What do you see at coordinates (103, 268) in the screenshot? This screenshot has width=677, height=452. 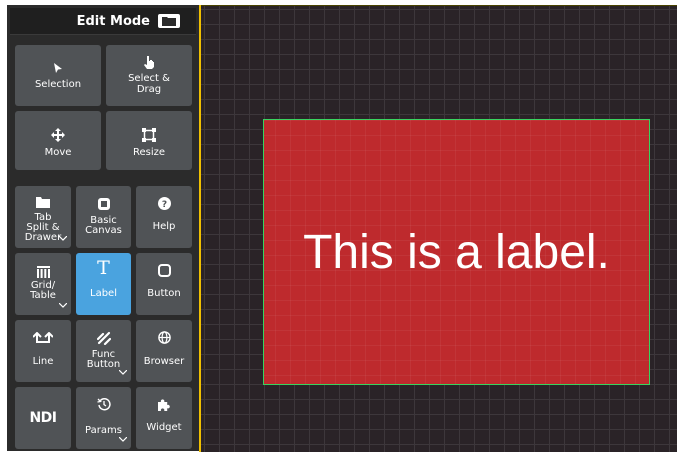 I see `text-t-icon: T` at bounding box center [103, 268].